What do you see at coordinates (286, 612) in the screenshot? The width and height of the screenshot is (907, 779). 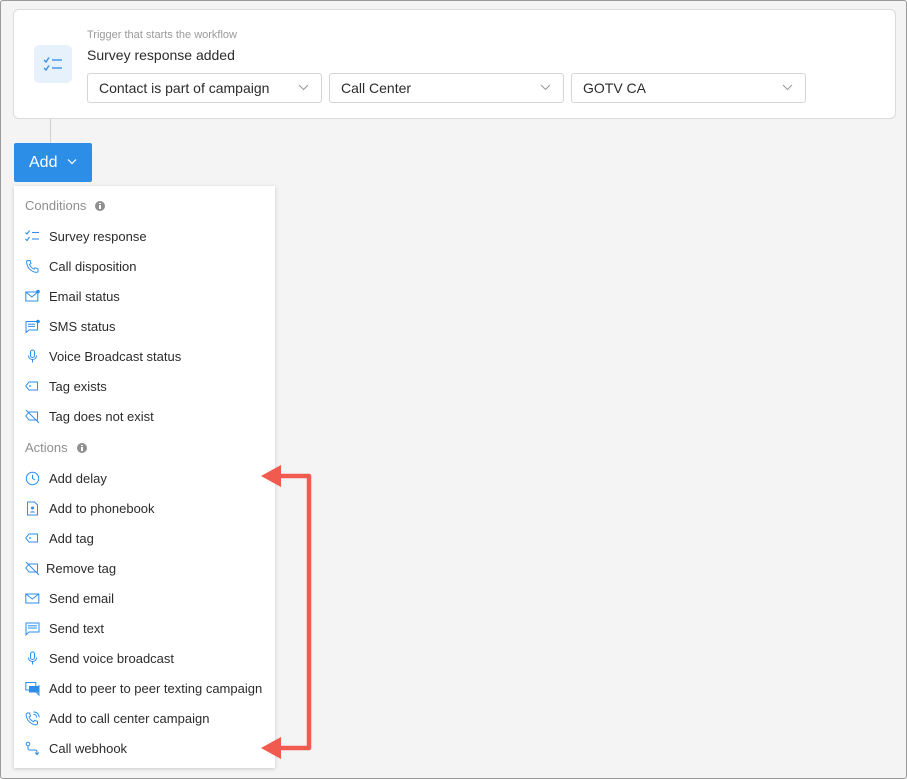 I see `annotation-bracket-arrows` at bounding box center [286, 612].